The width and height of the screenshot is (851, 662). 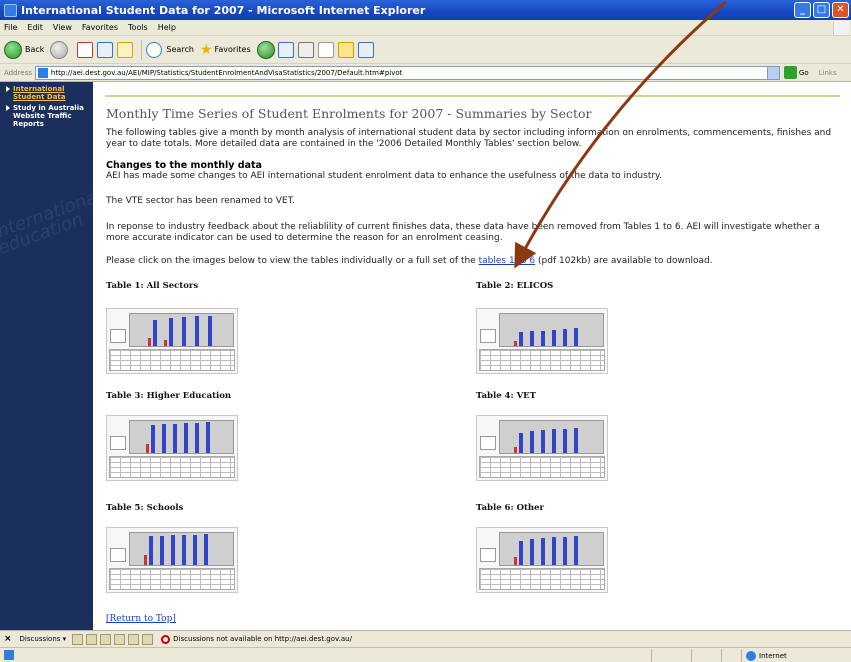 I want to click on go-arrow-icon, so click(x=790, y=72).